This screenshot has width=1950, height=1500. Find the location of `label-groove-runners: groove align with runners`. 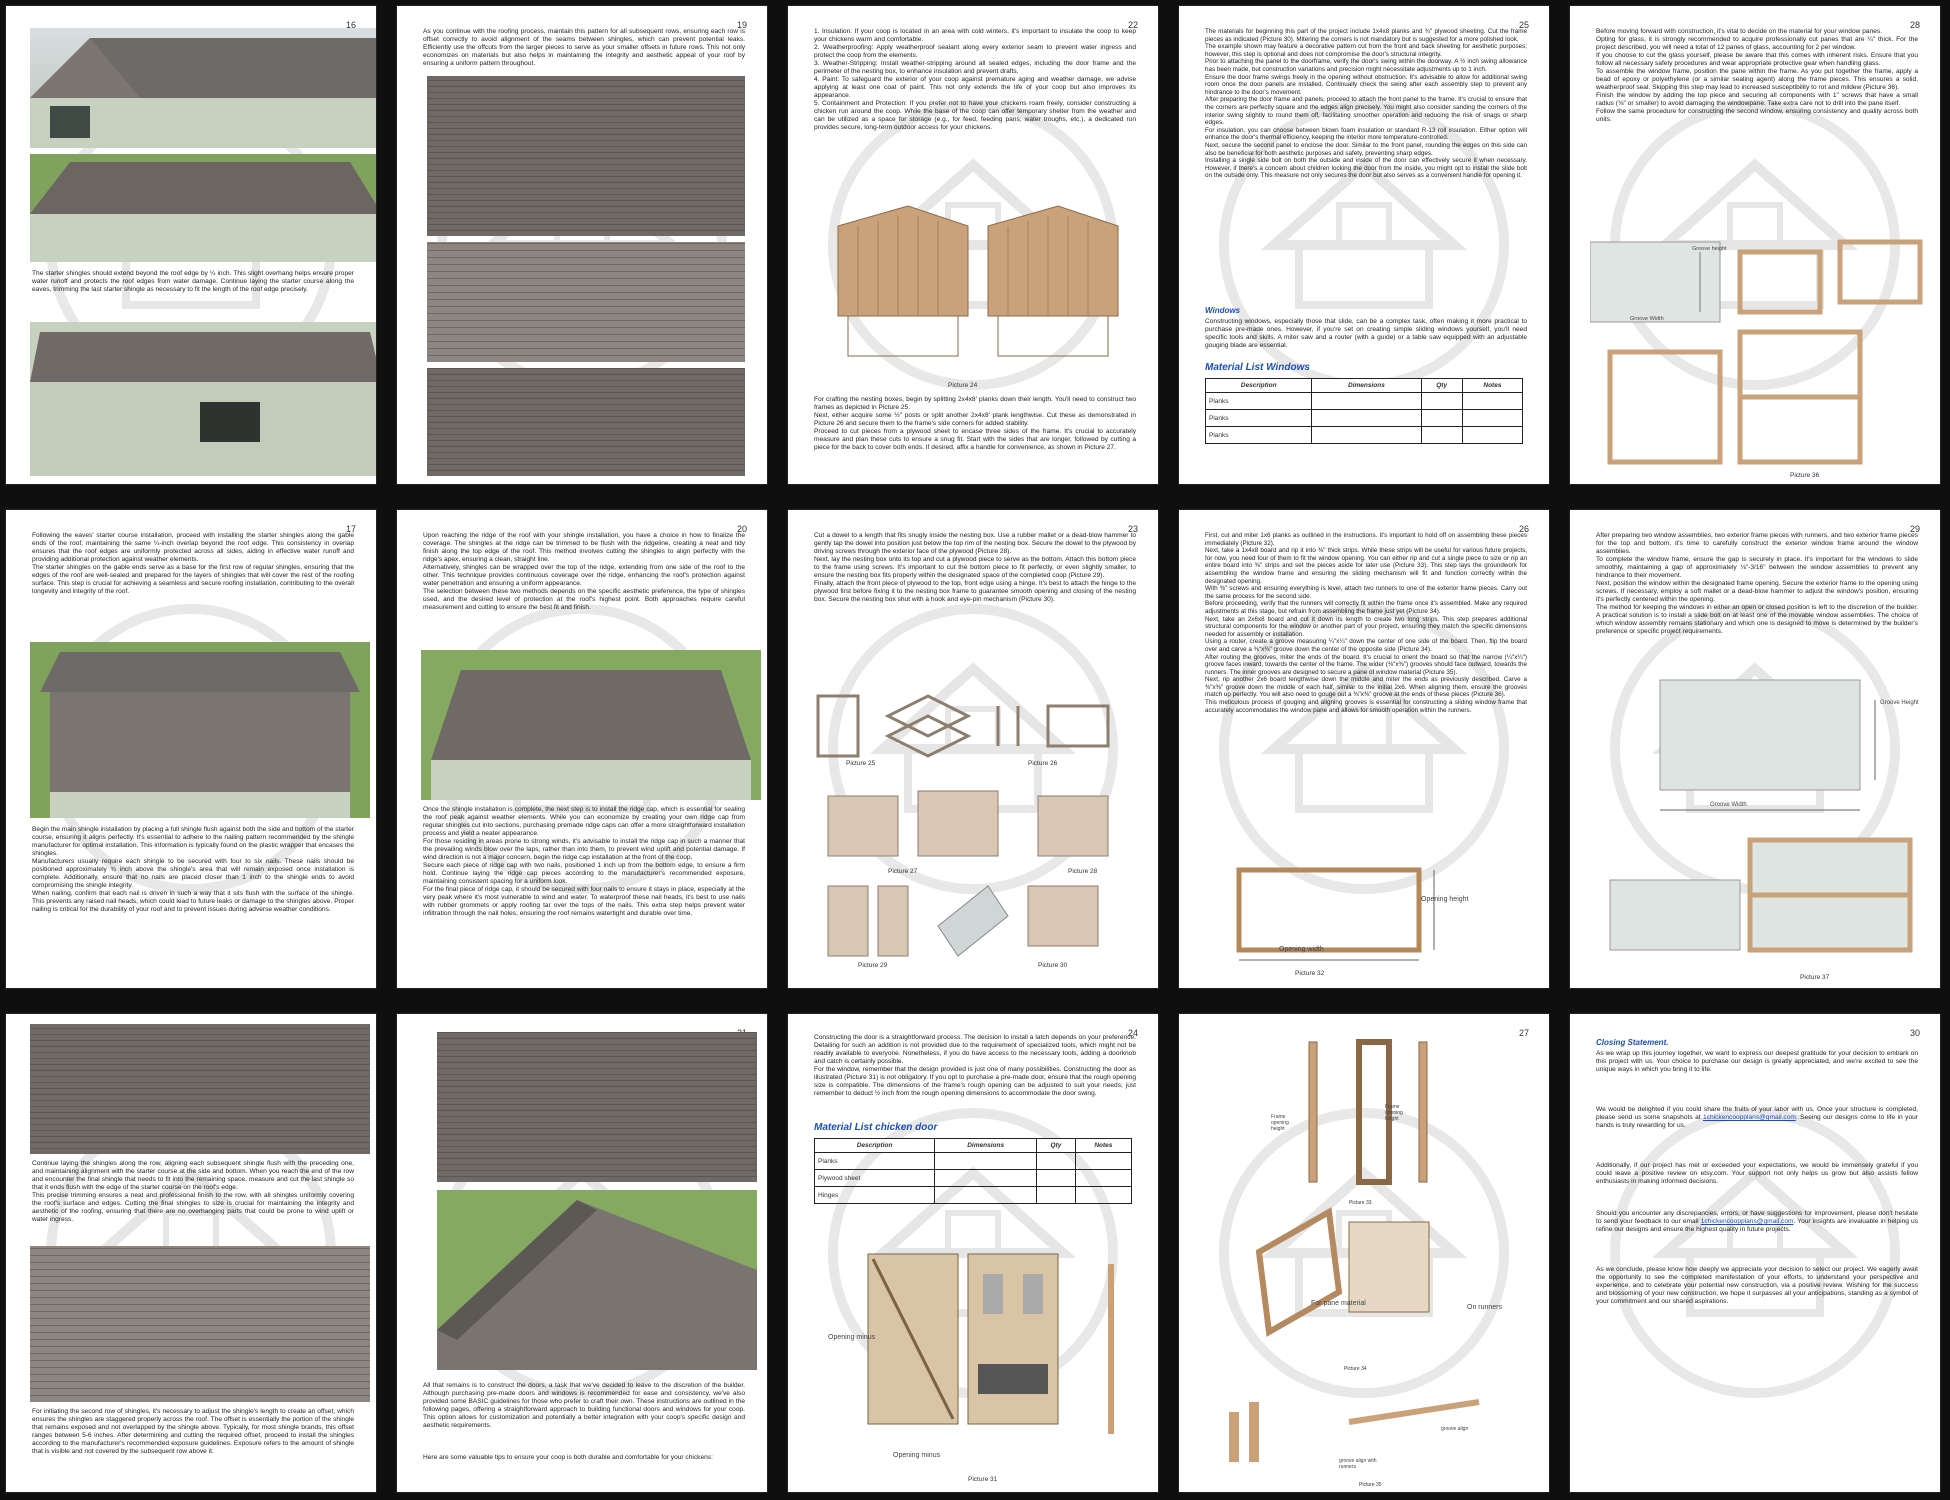

label-groove-runners: groove align with runners is located at coordinates (1358, 1464).